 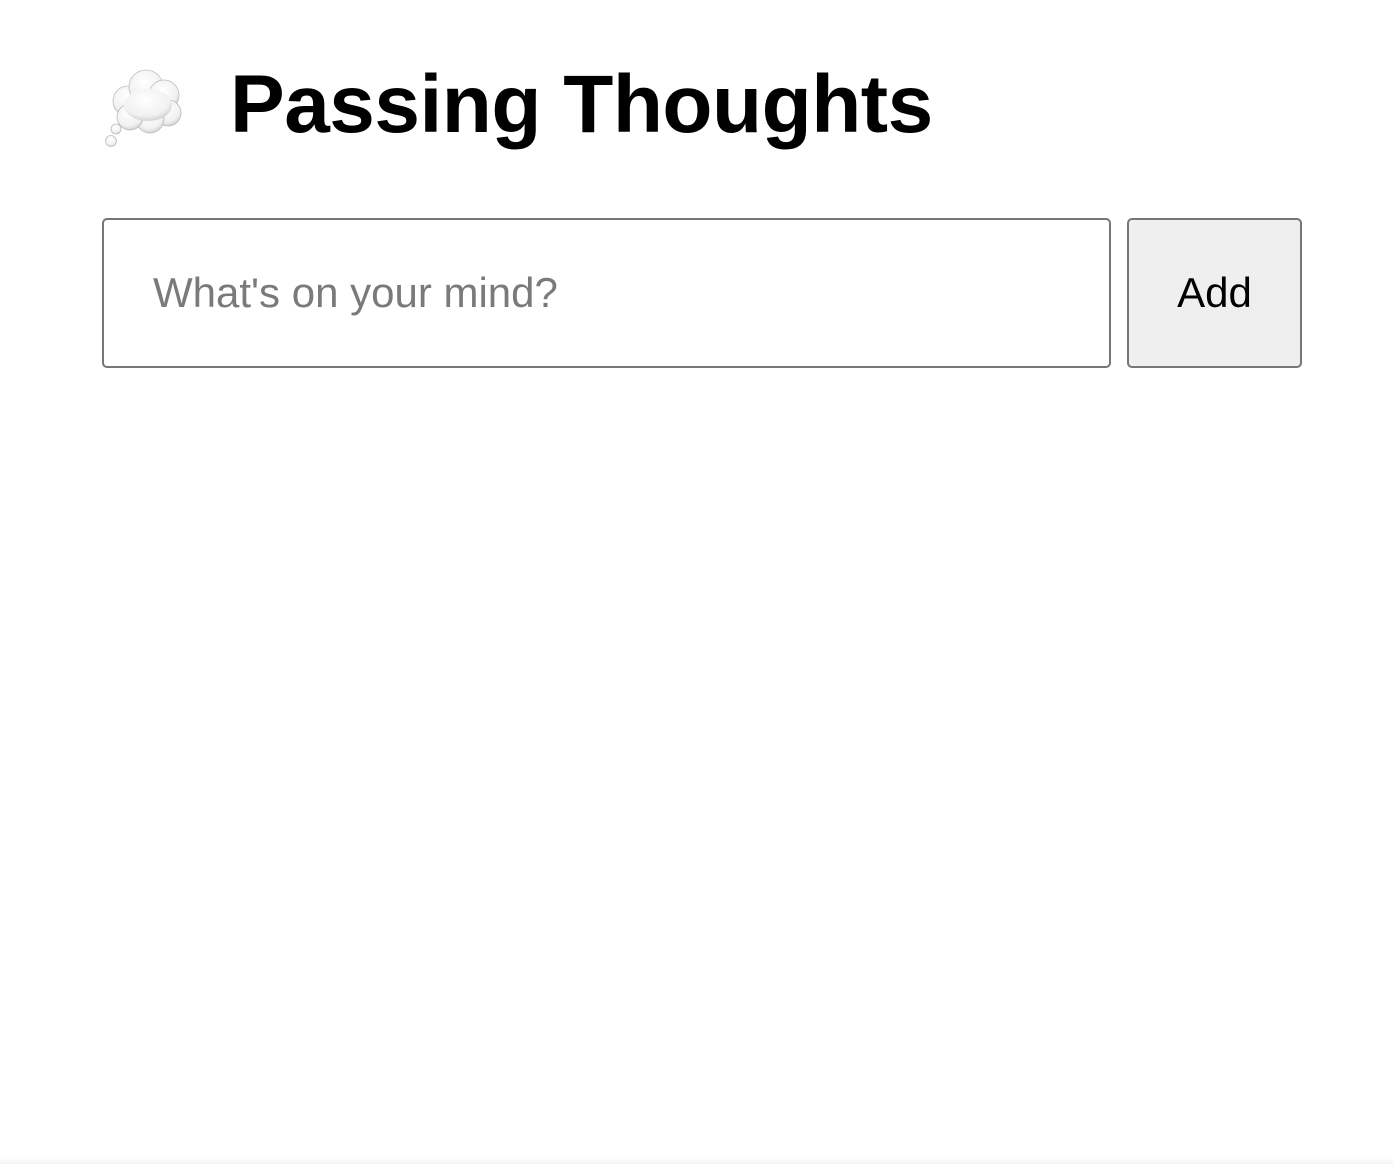 I want to click on thought-input, so click(x=606, y=293).